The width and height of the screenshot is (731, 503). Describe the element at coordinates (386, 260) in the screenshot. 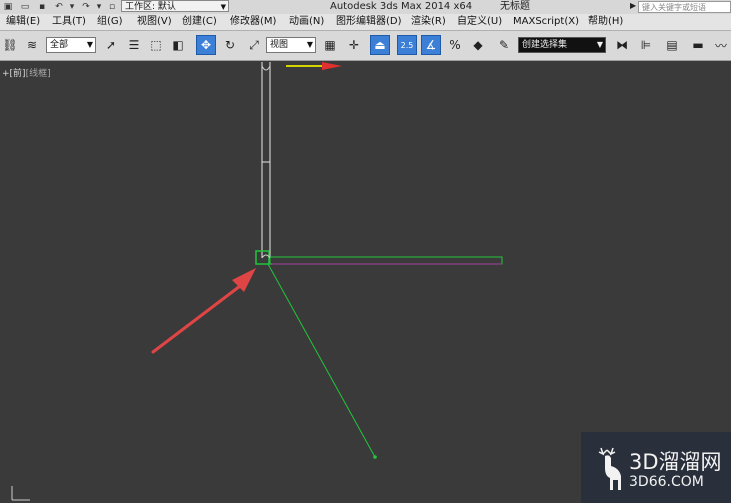

I see `selected-horizontal-object` at that location.